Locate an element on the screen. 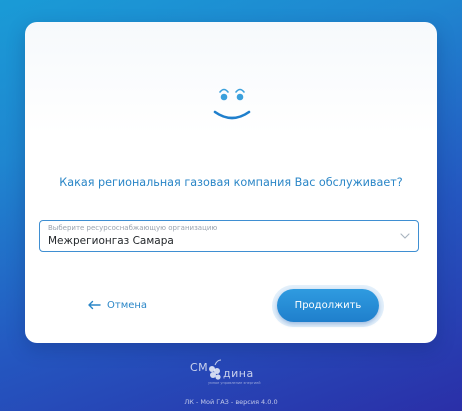  smorodina-logo: СМ дина умное управление энергией is located at coordinates (232, 372).